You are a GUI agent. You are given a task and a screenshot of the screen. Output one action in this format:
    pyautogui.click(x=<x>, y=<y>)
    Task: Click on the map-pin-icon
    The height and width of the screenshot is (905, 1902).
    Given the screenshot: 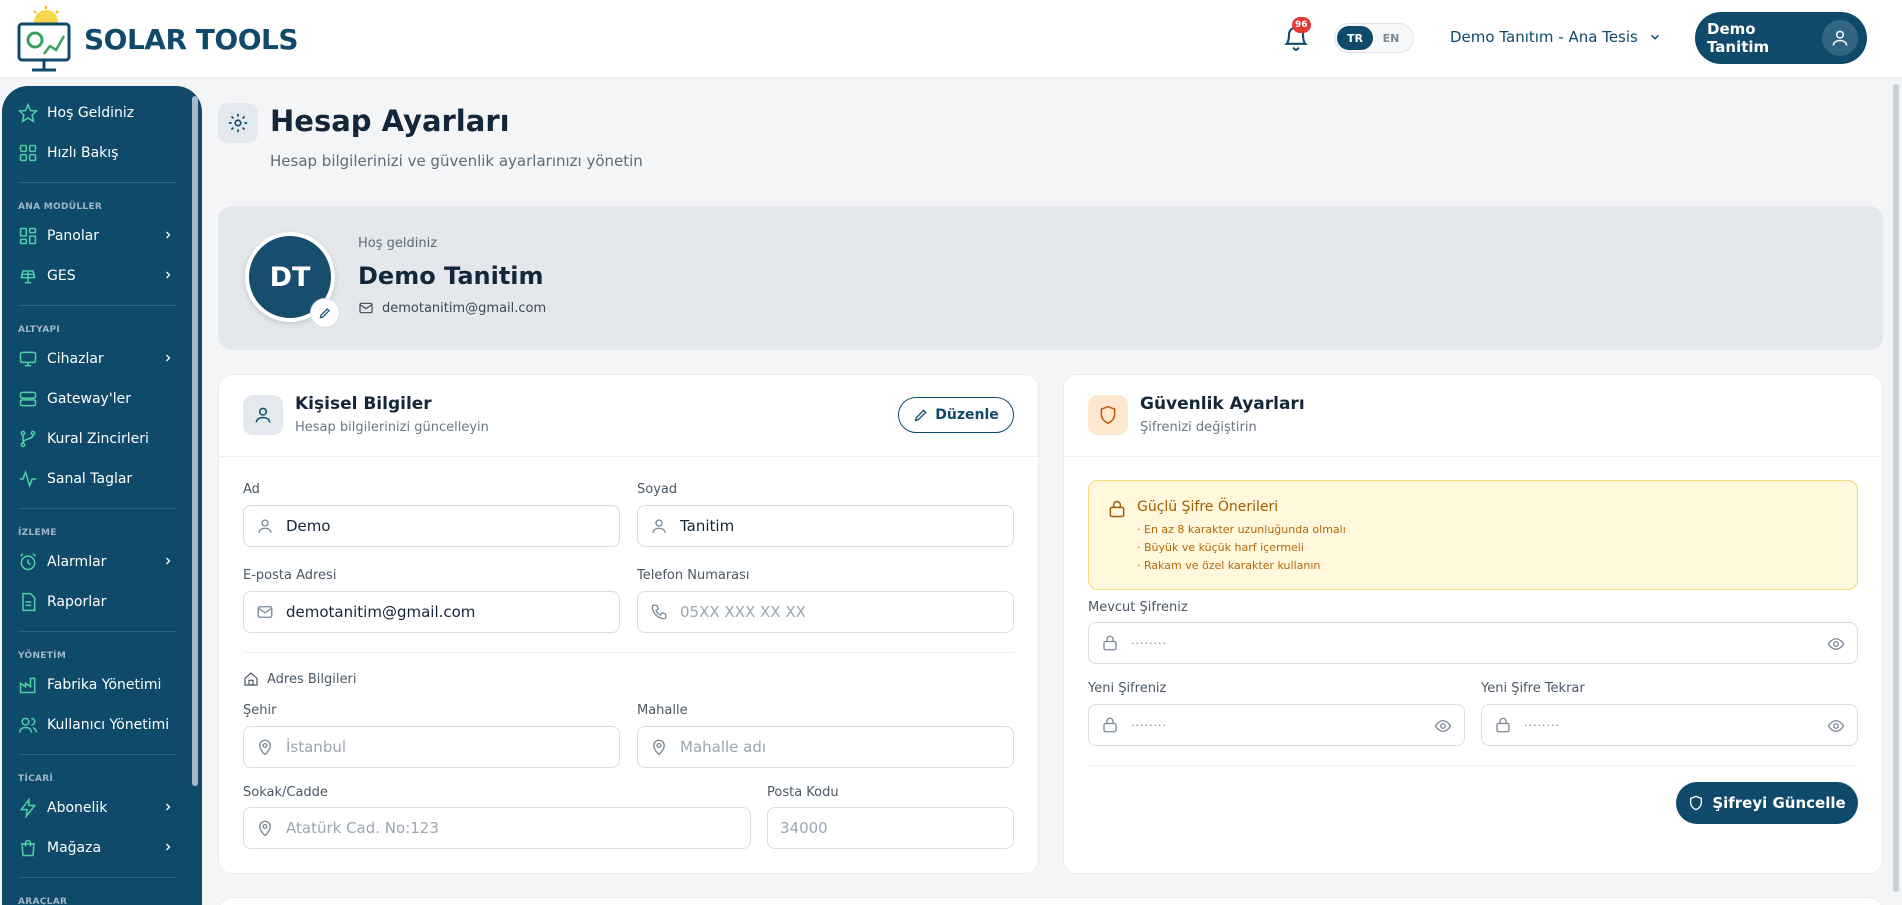 What is the action you would take?
    pyautogui.click(x=659, y=747)
    